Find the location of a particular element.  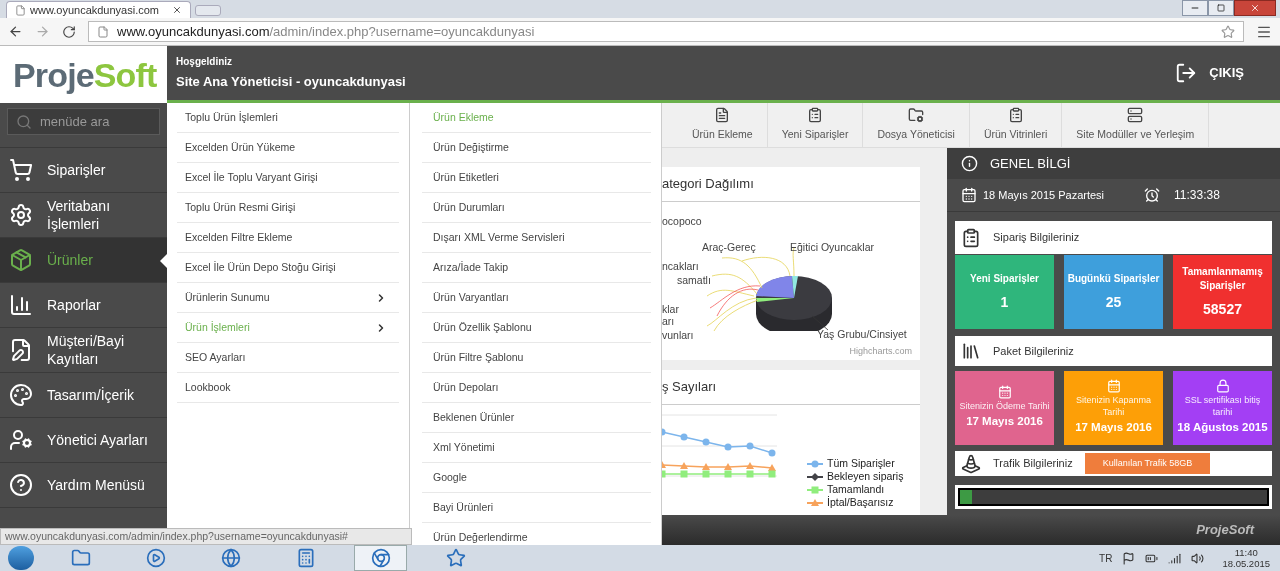

user-title: Site Ana Yöneticisi - oyuncakdunyasi is located at coordinates (291, 82).